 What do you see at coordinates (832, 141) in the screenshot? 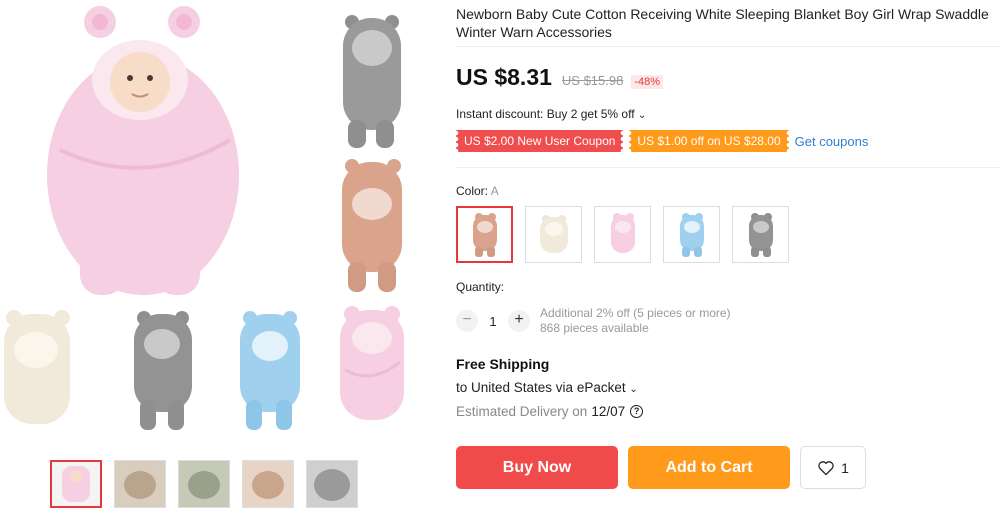
I see `get-coupons-link: Get coupons` at bounding box center [832, 141].